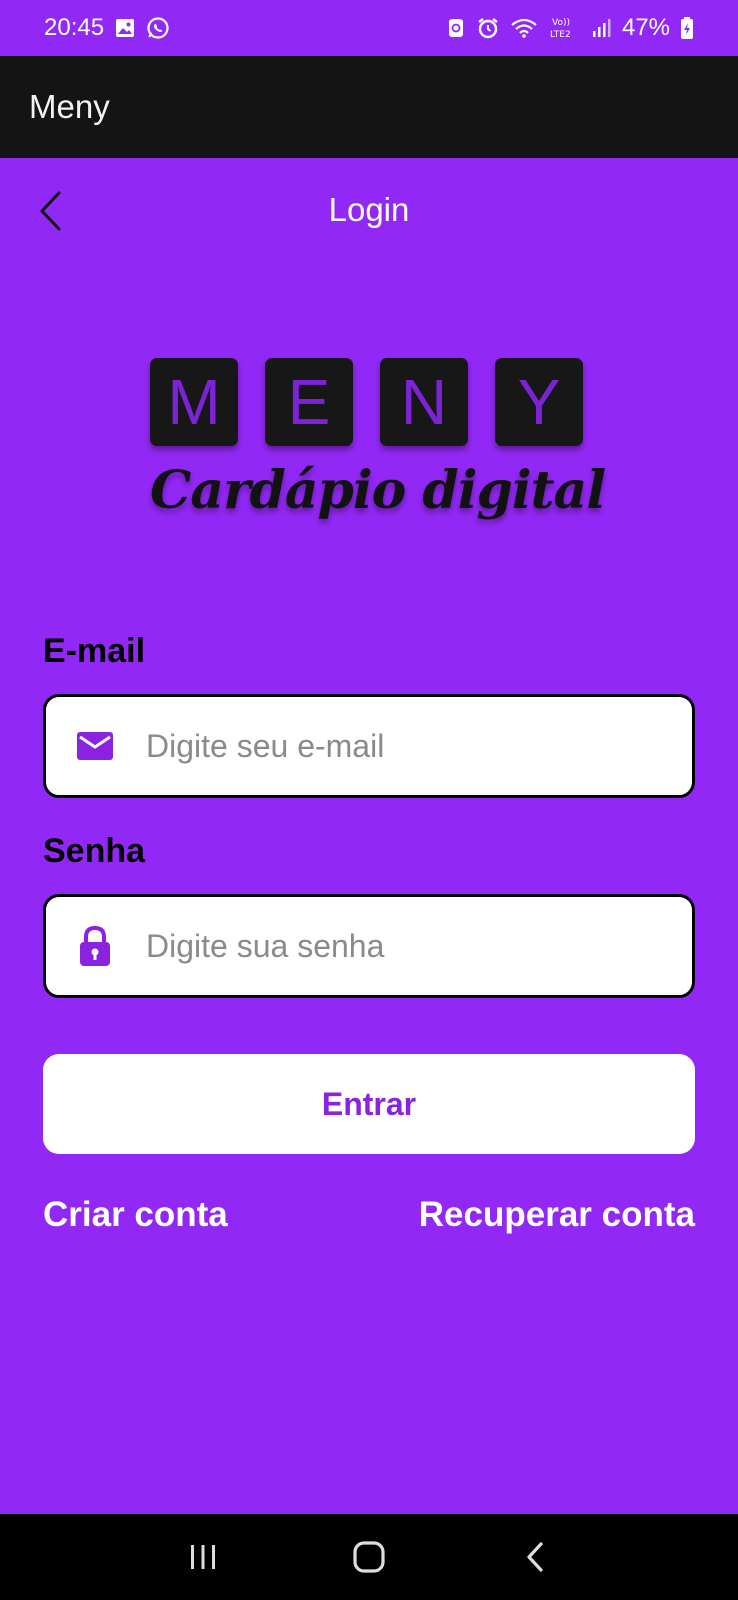 The image size is (738, 1600). I want to click on screen-header: Login, so click(369, 210).